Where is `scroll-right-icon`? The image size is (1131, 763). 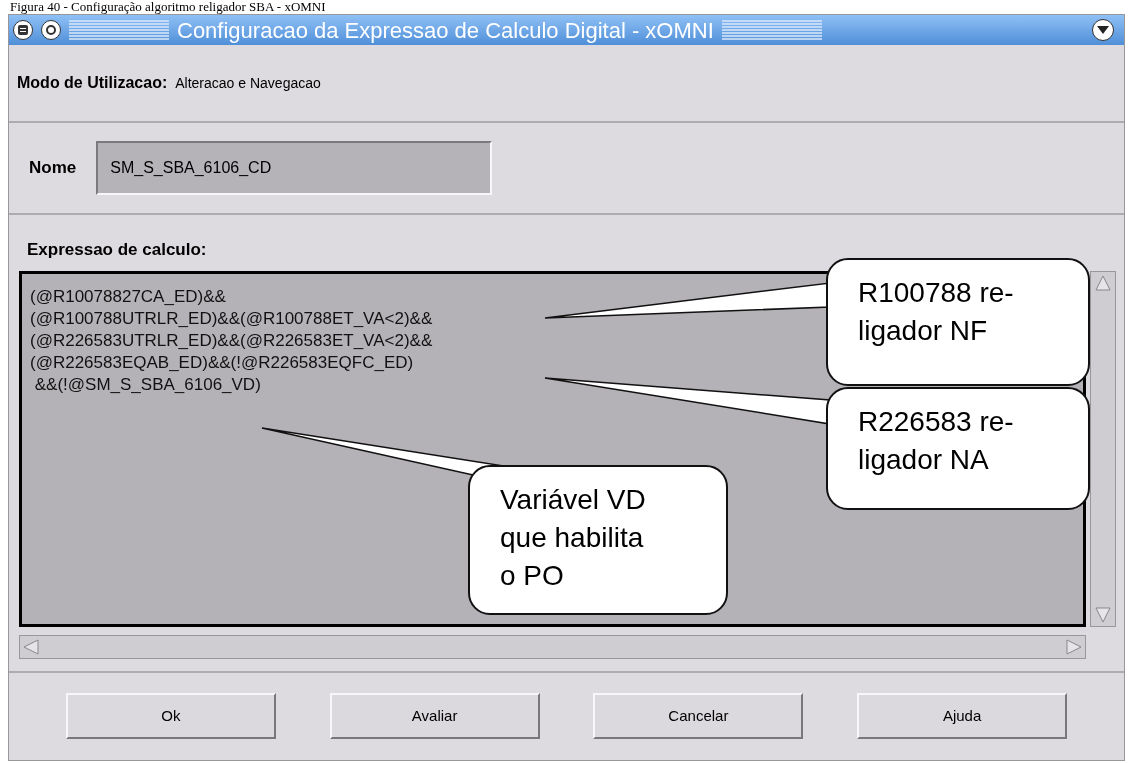
scroll-right-icon is located at coordinates (1074, 646).